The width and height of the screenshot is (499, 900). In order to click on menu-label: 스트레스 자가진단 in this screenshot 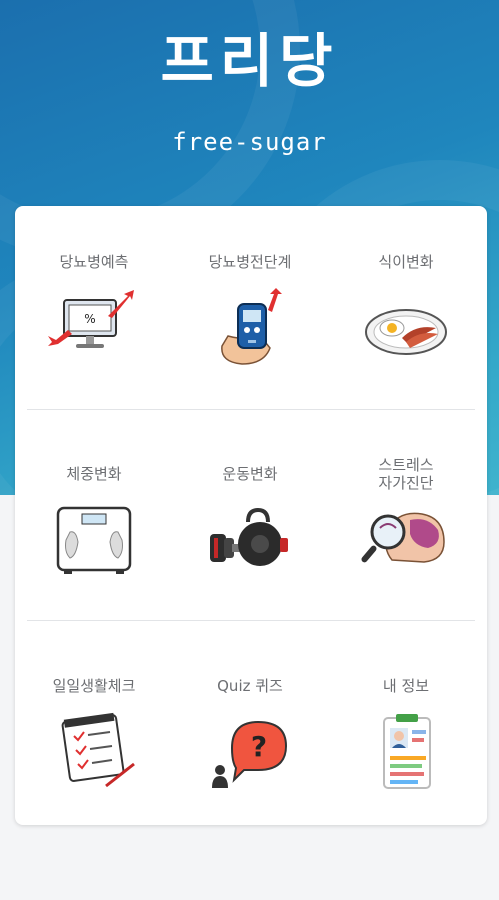, I will do `click(406, 474)`.